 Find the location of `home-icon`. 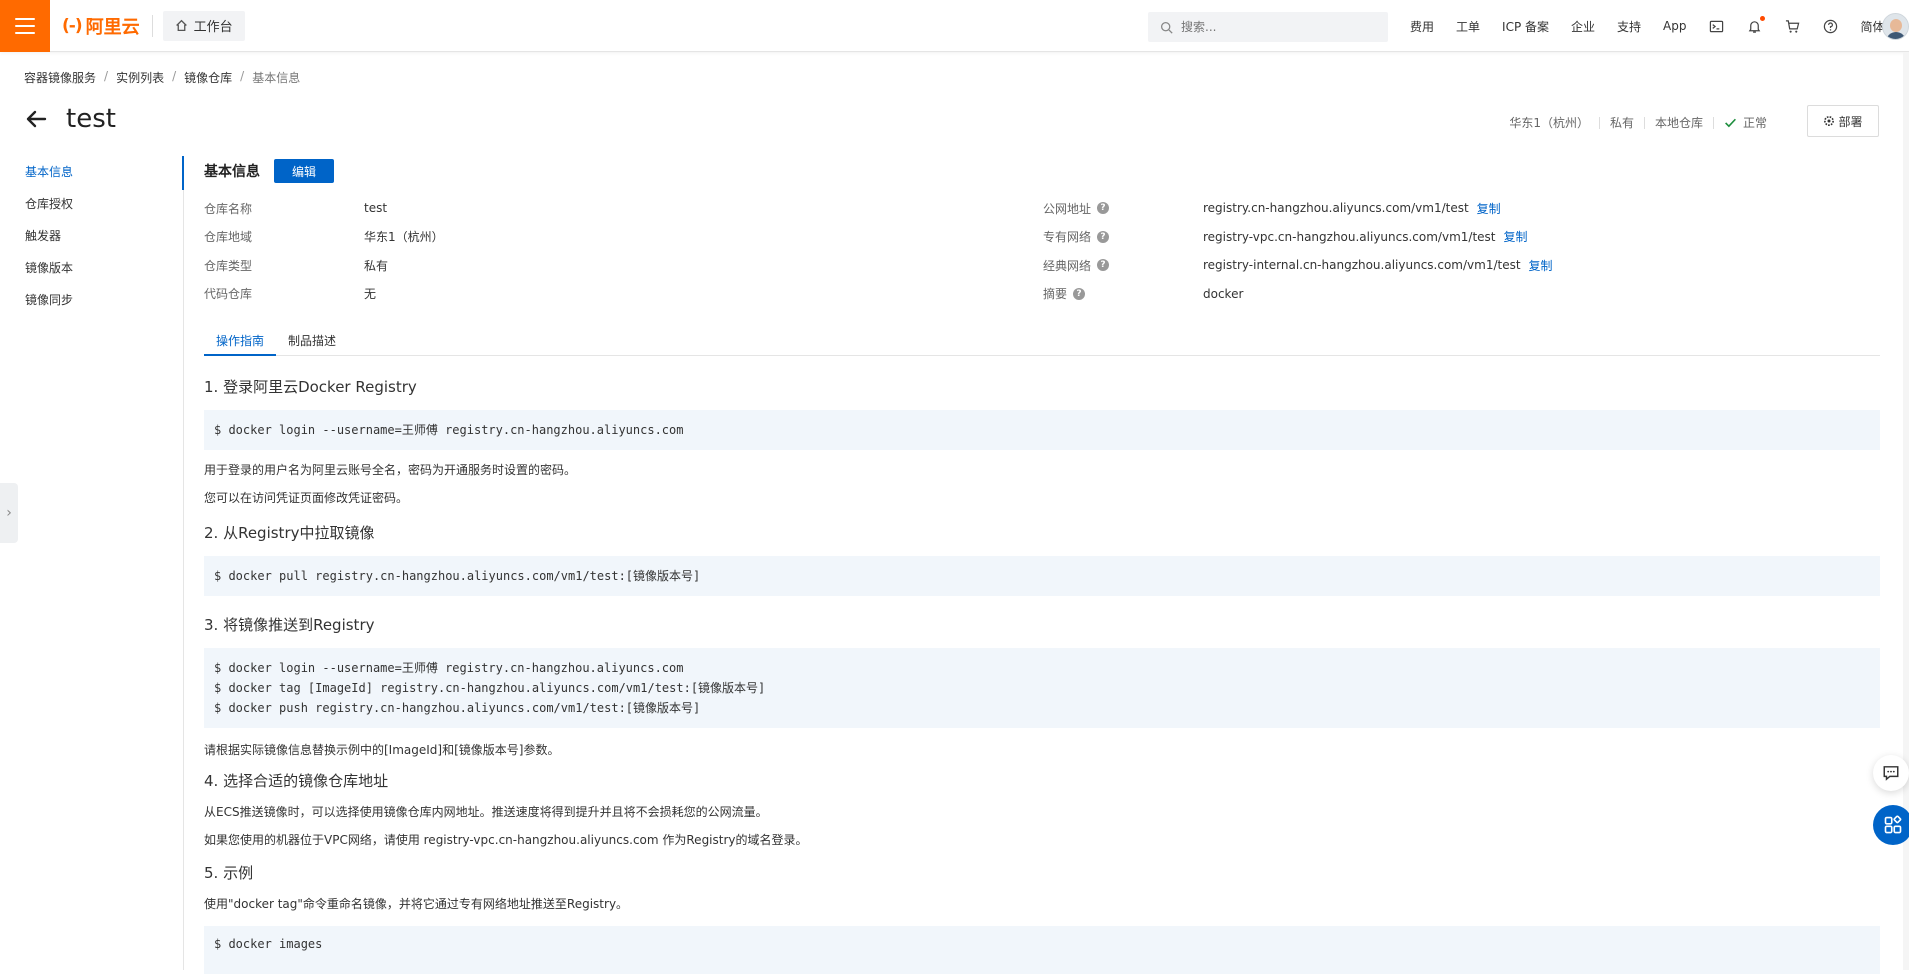

home-icon is located at coordinates (181, 25).